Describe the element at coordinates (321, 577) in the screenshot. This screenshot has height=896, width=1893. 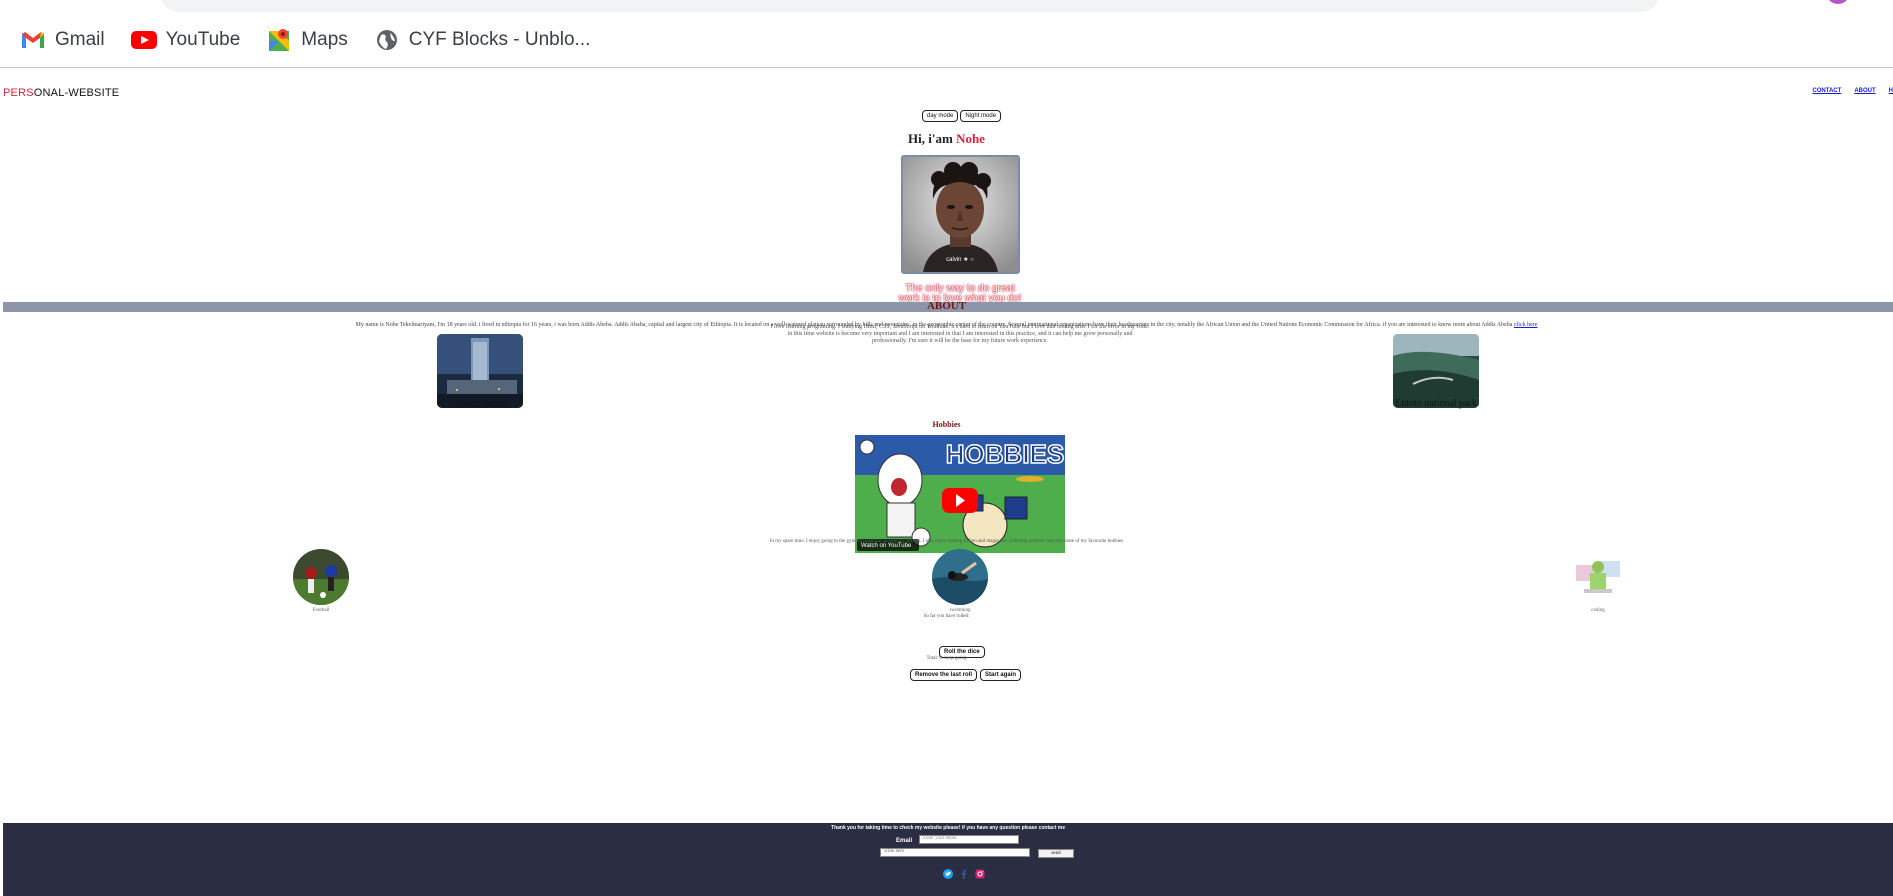
I see `football-photo` at that location.